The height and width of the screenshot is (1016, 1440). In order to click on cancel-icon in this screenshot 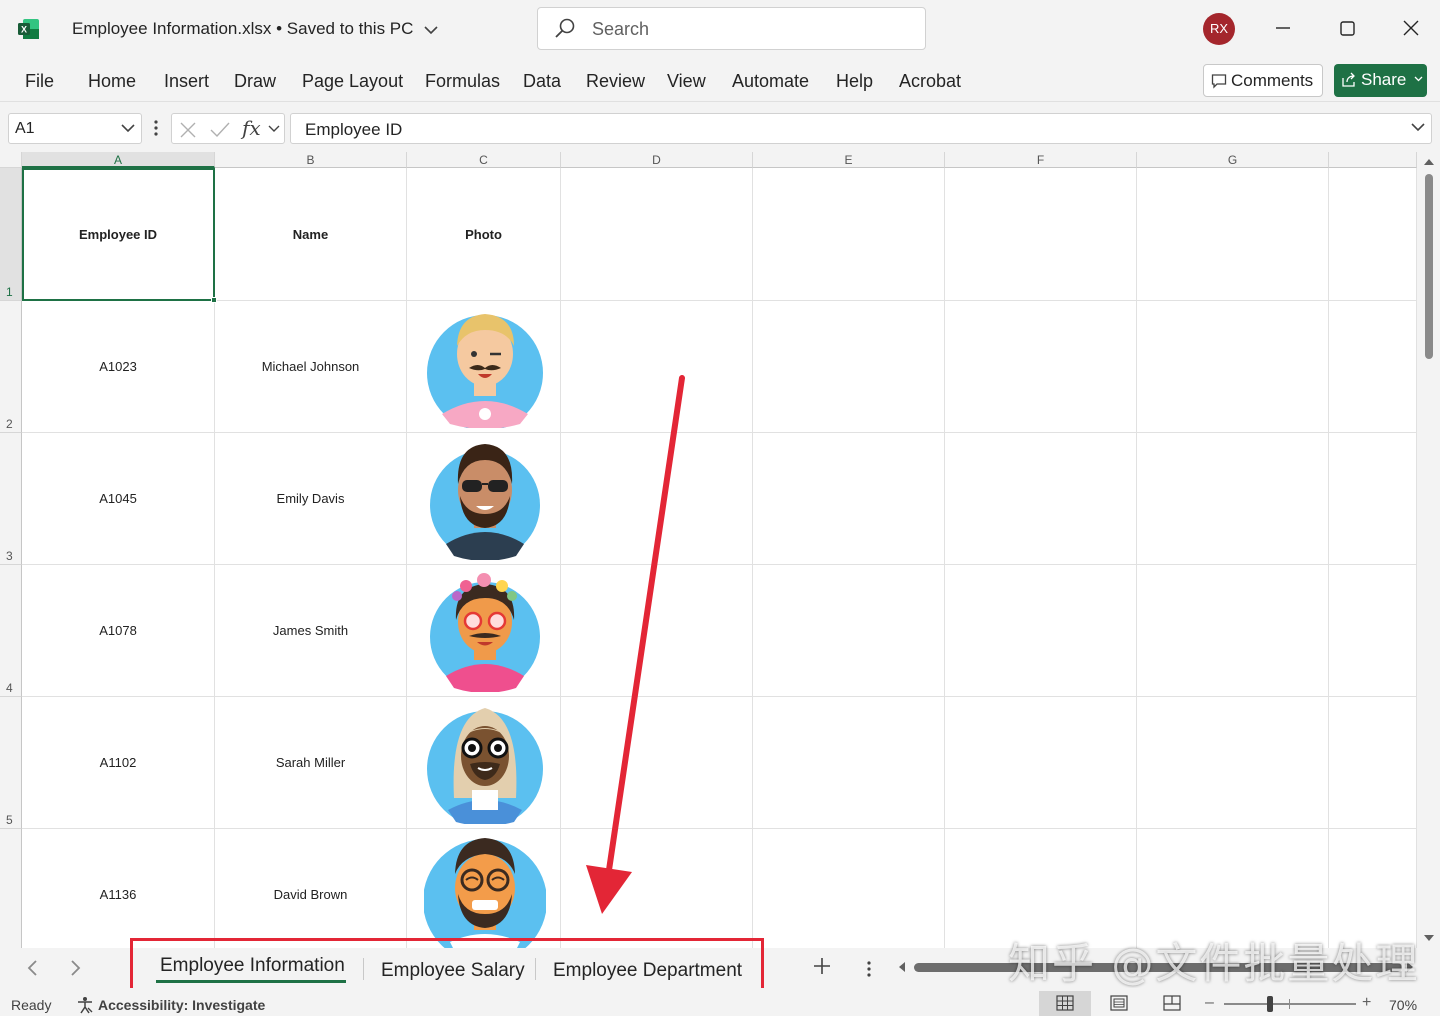, I will do `click(188, 130)`.